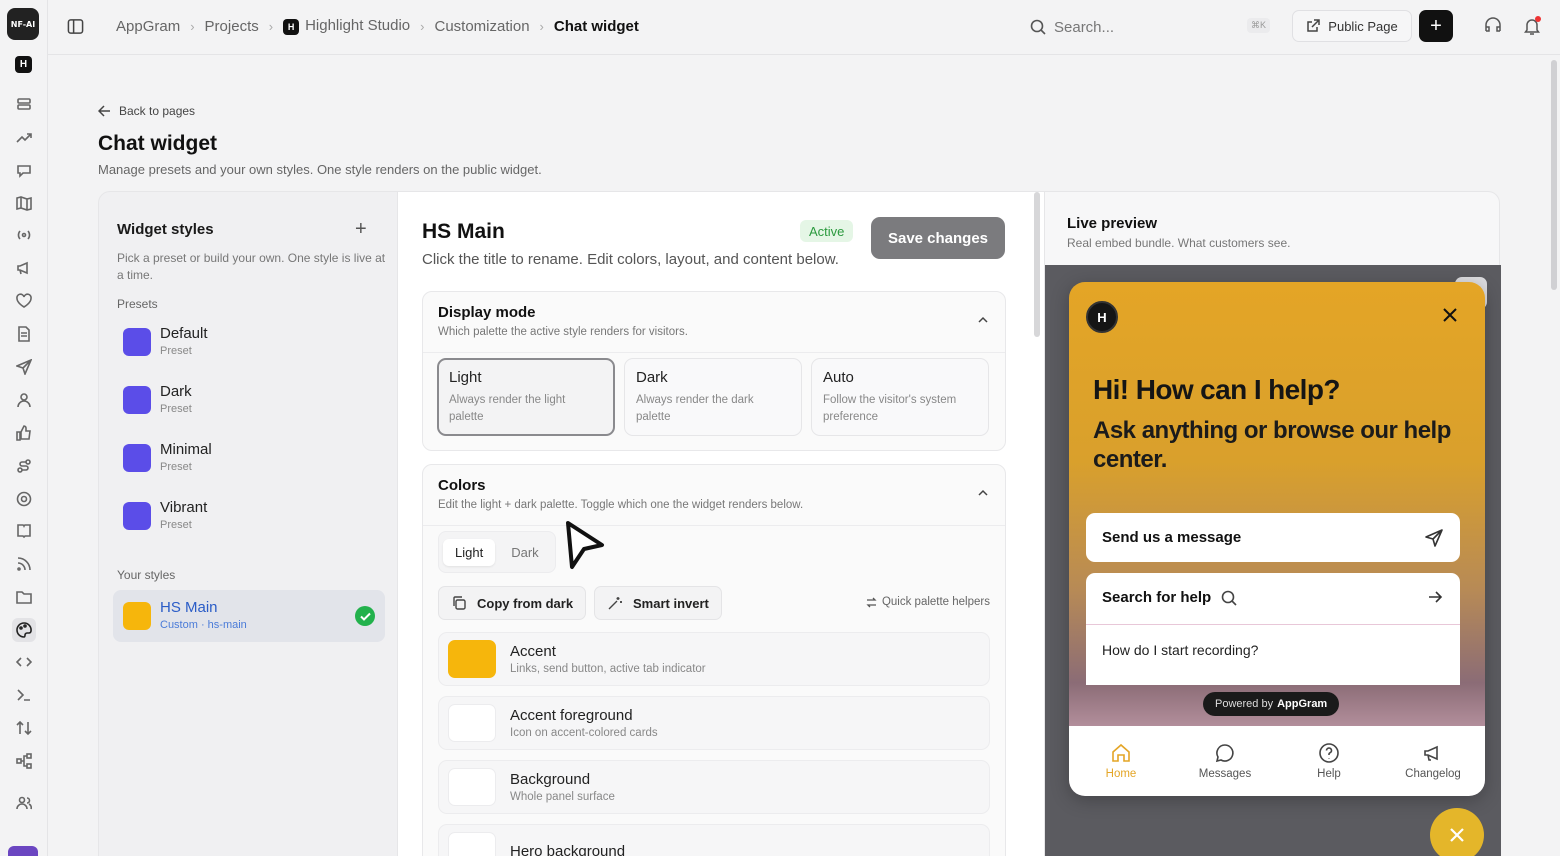  I want to click on powered-by-brand: AppGram, so click(1302, 704).